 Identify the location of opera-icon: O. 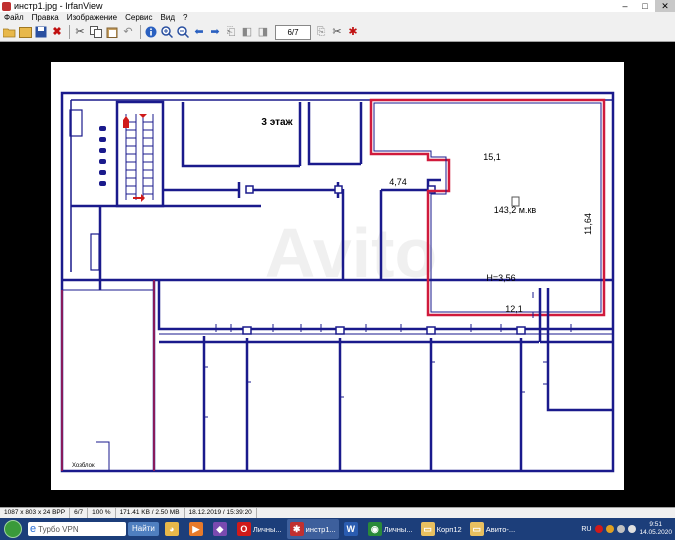
(243, 529).